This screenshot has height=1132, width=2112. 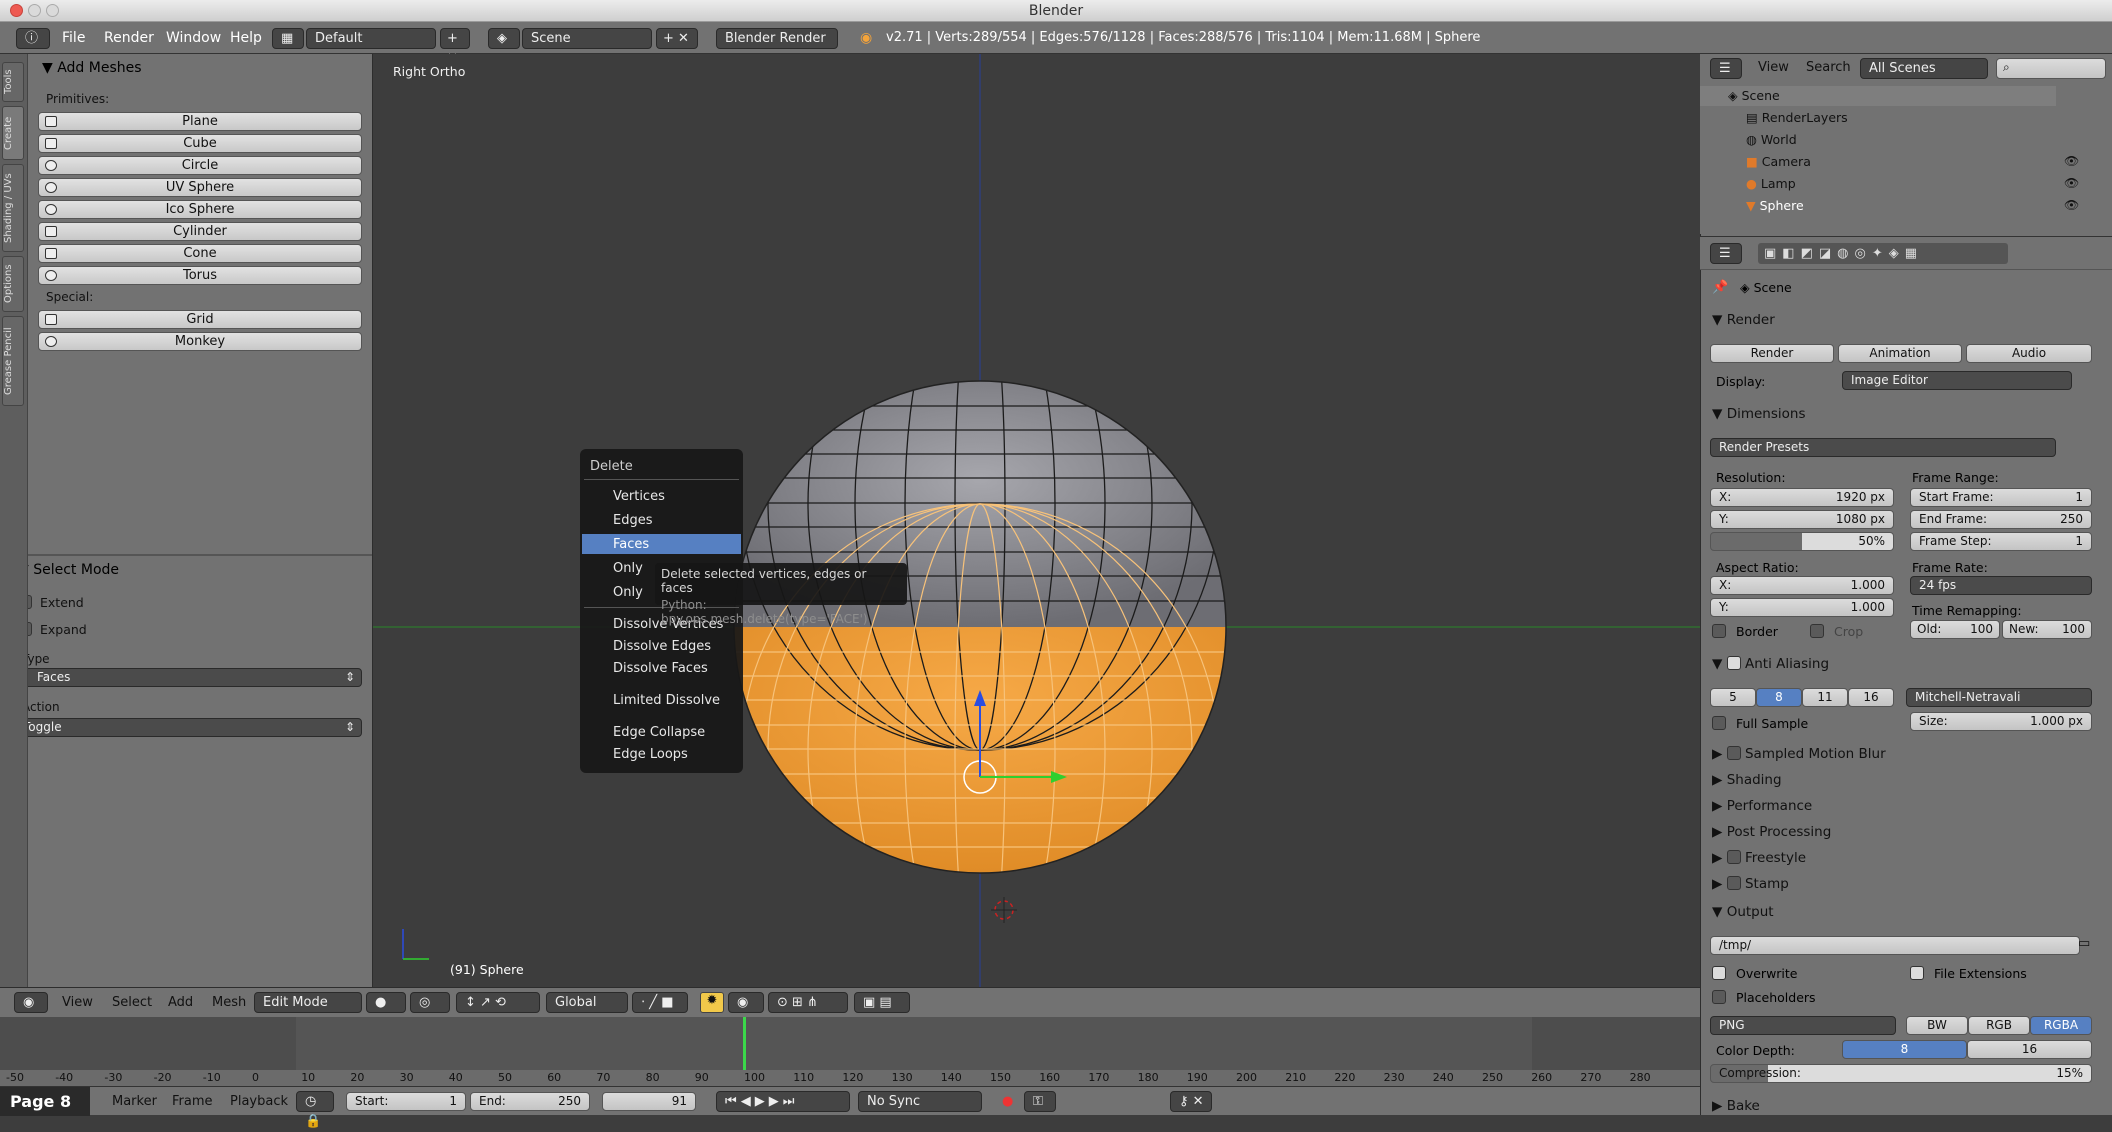 What do you see at coordinates (2001, 585) in the screenshot?
I see `frame-rate-dropdown: 24 fps` at bounding box center [2001, 585].